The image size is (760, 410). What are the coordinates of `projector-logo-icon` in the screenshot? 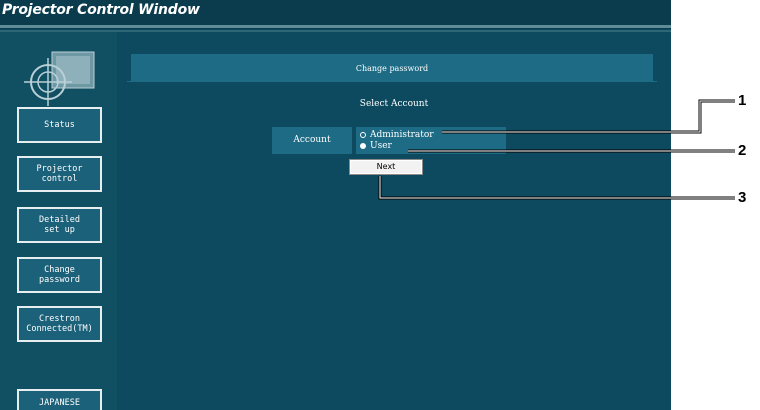 It's located at (59, 78).